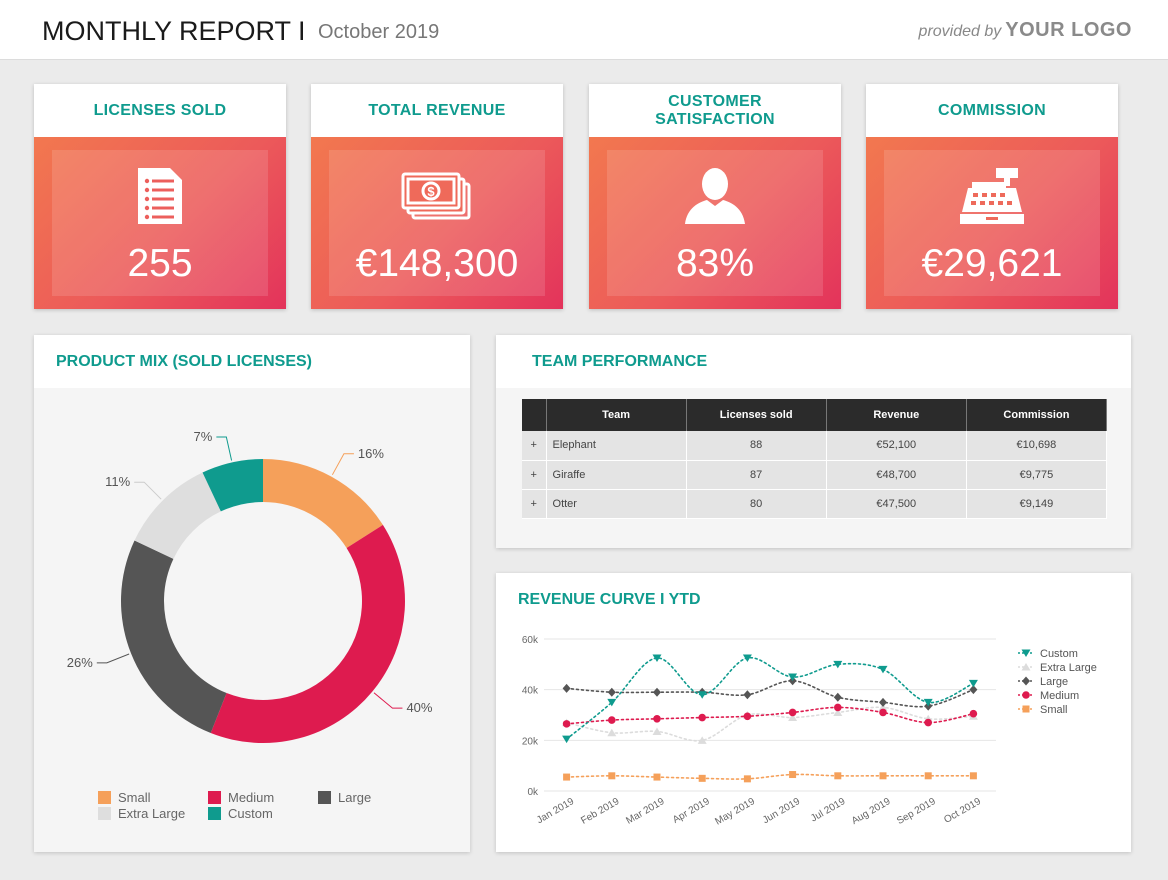  I want to click on x-tick-label: Jun 2019, so click(782, 811).